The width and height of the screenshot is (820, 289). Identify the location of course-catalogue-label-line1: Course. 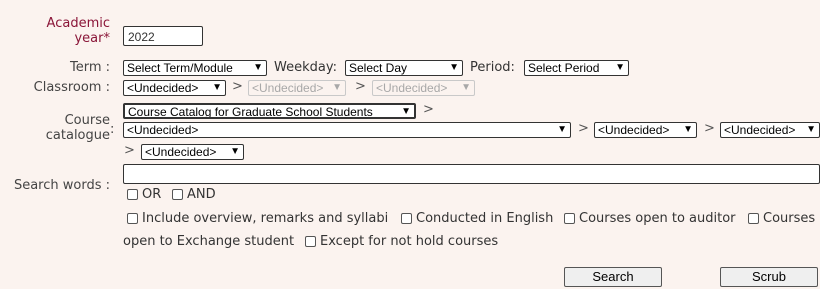
(87, 120).